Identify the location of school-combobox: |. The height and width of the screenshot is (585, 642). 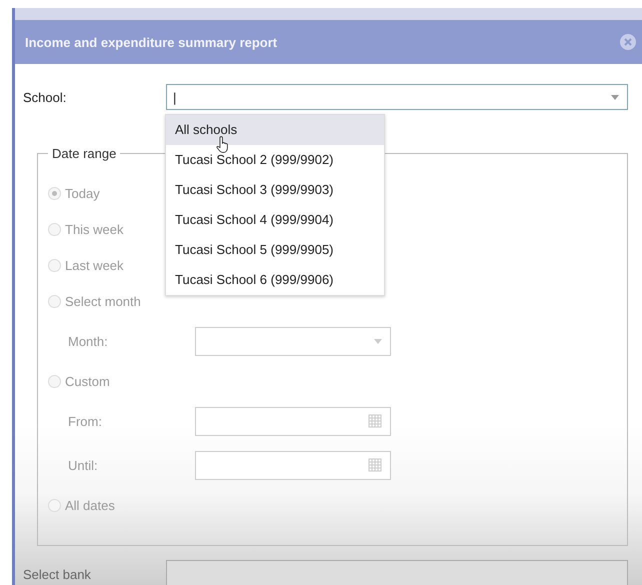
(397, 97).